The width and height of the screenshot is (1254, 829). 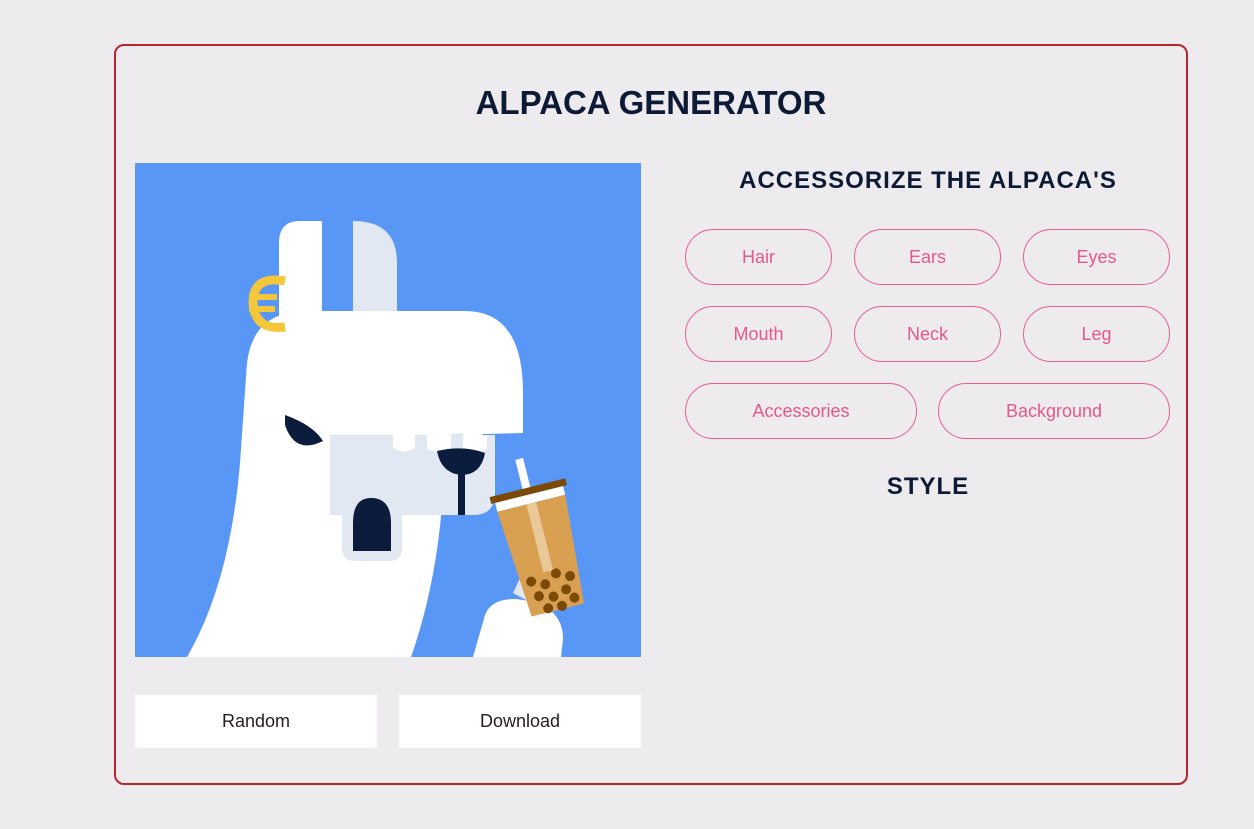 What do you see at coordinates (537, 537) in the screenshot?
I see `bubble-tea-icon` at bounding box center [537, 537].